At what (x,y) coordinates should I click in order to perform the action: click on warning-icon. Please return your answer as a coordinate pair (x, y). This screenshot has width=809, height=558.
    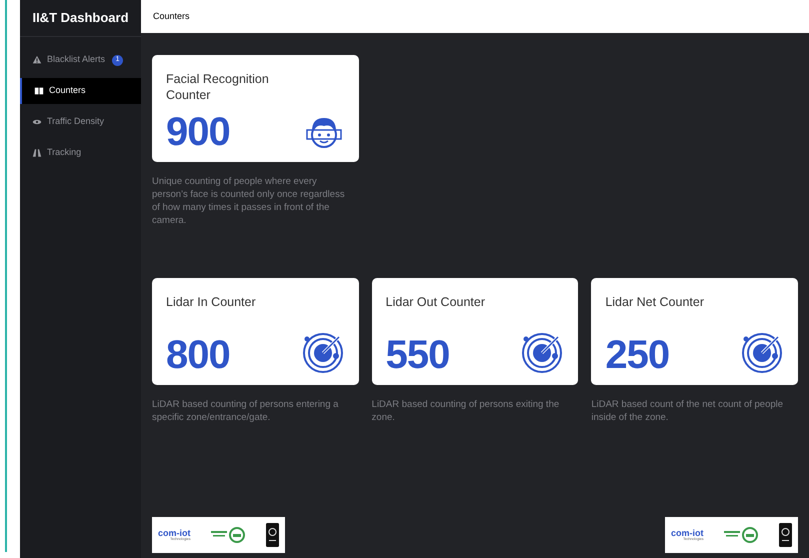
    Looking at the image, I should click on (37, 60).